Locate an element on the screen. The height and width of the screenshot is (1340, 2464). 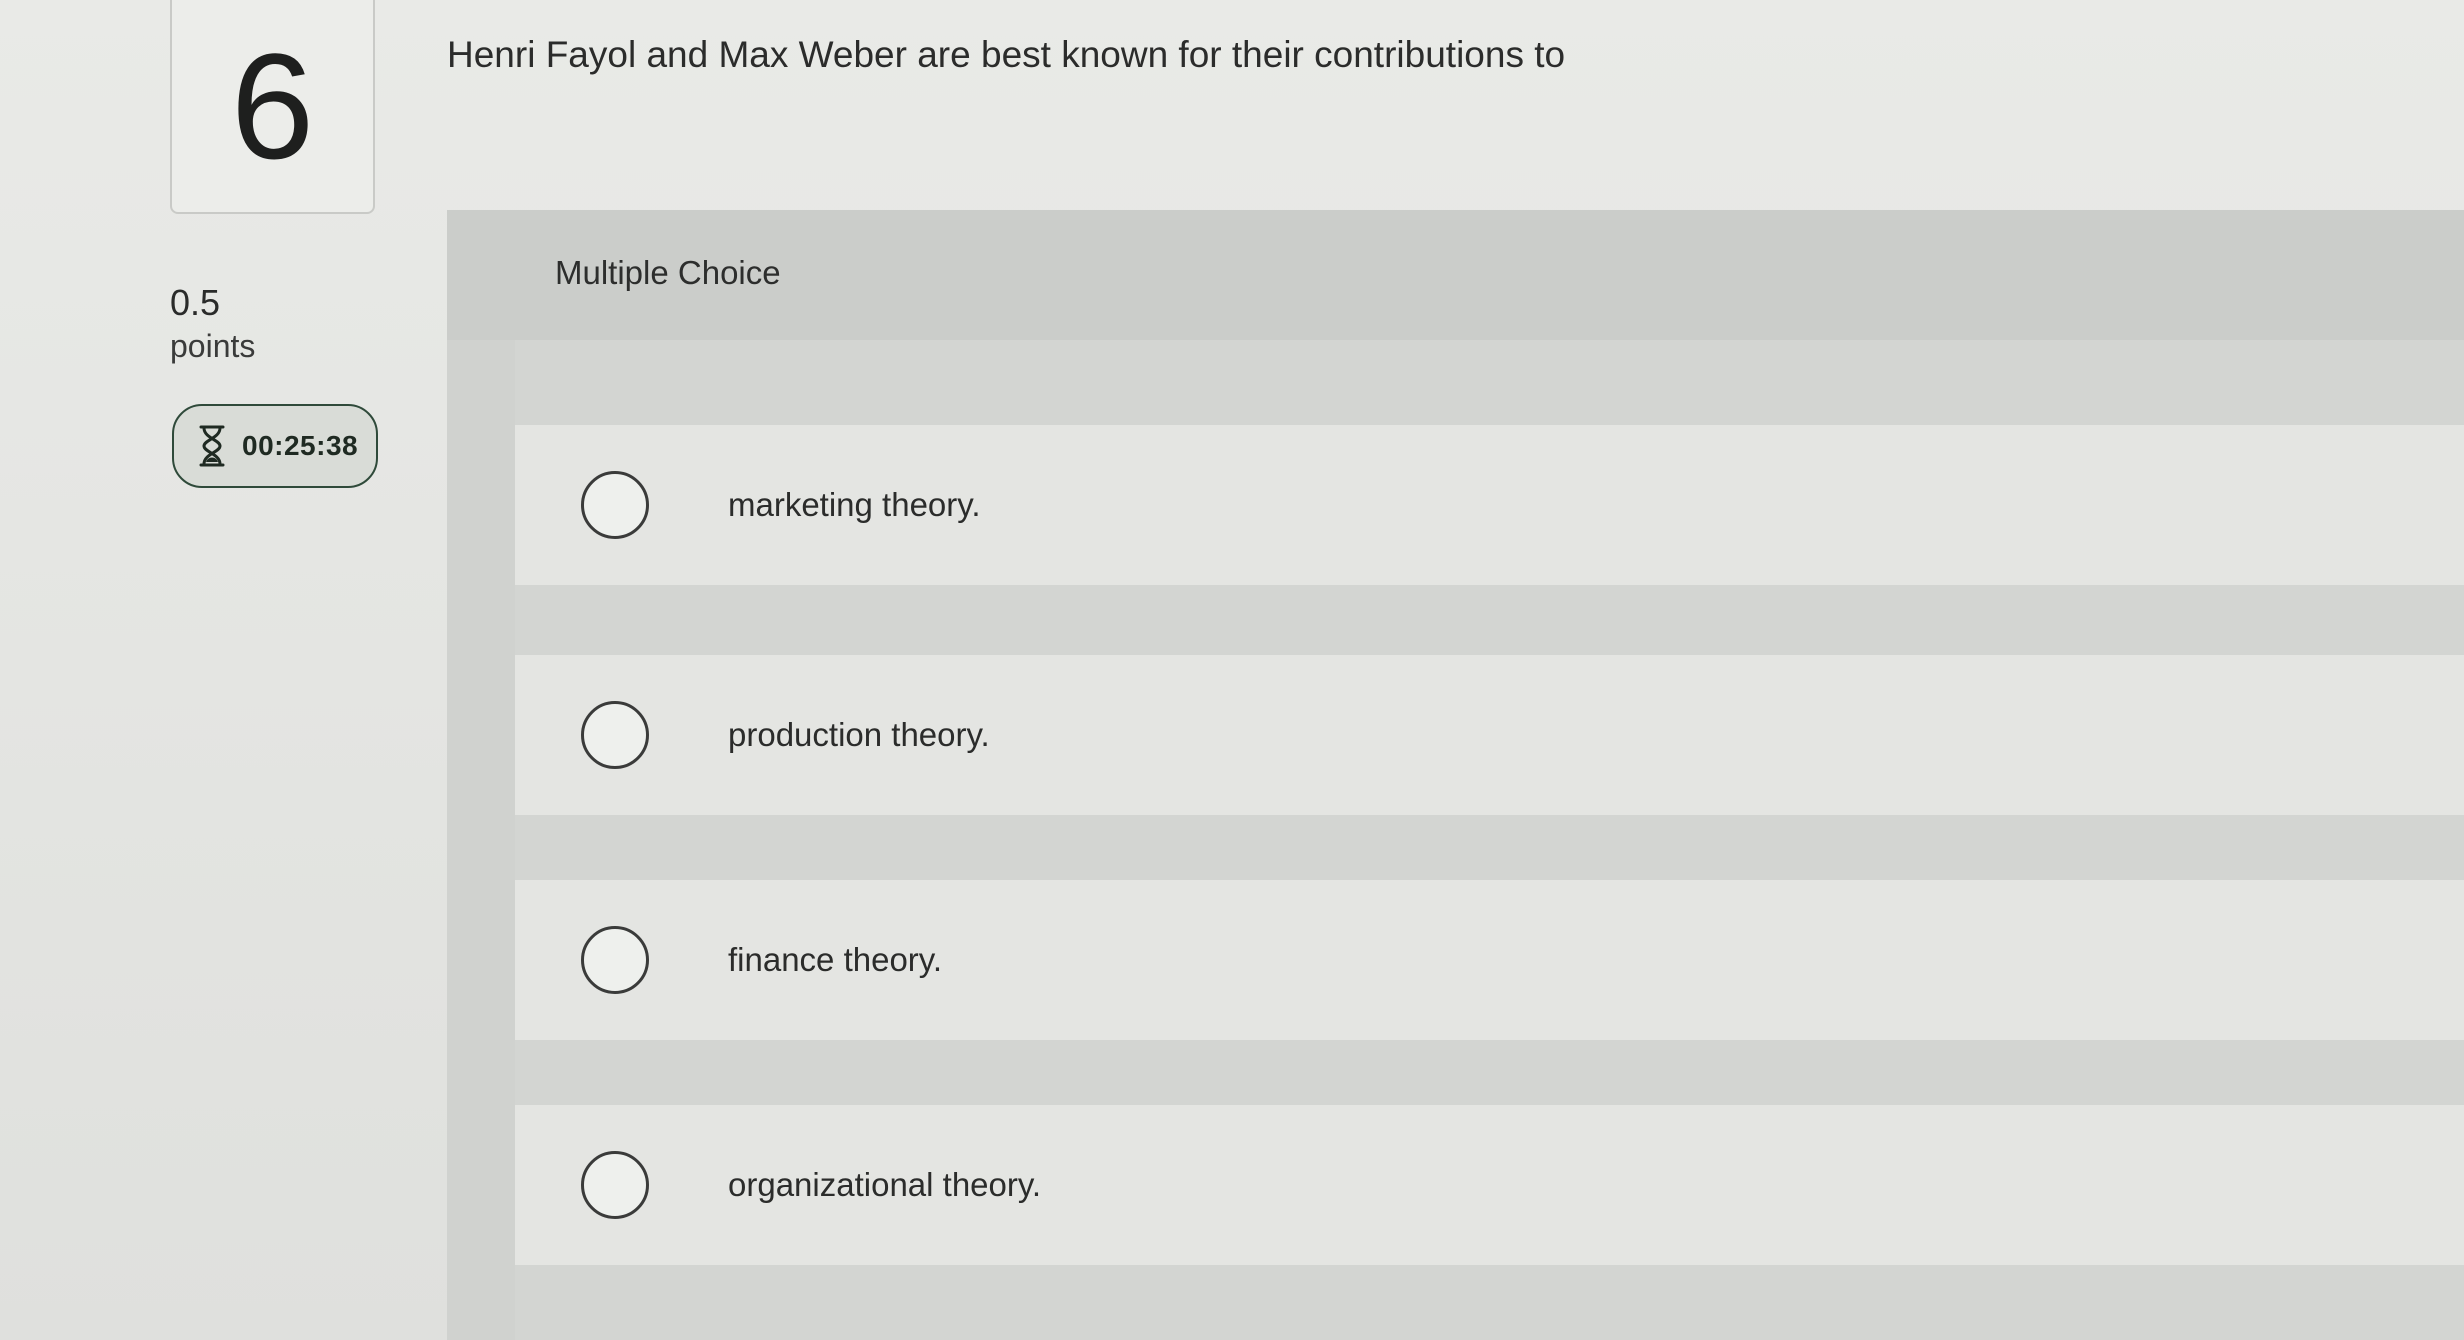
answer-option-4: organizational theory. is located at coordinates (1489, 1185).